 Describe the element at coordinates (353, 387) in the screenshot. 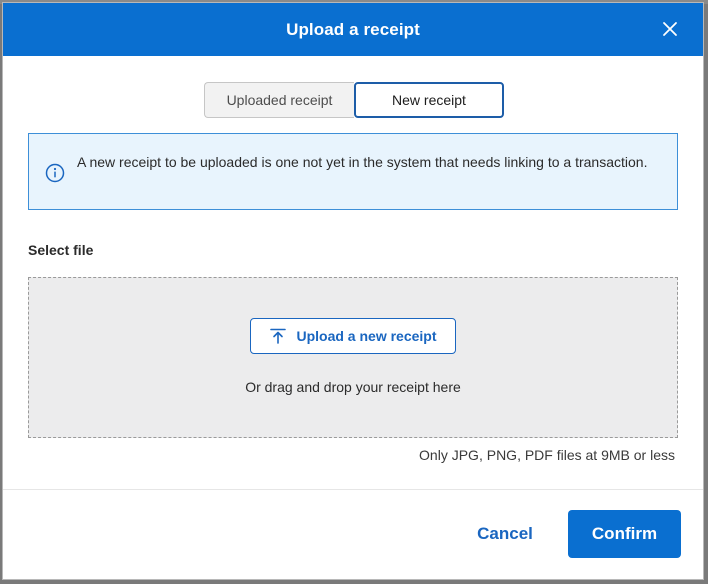

I see `drag-drop-text: Or drag and drop your receipt here` at that location.